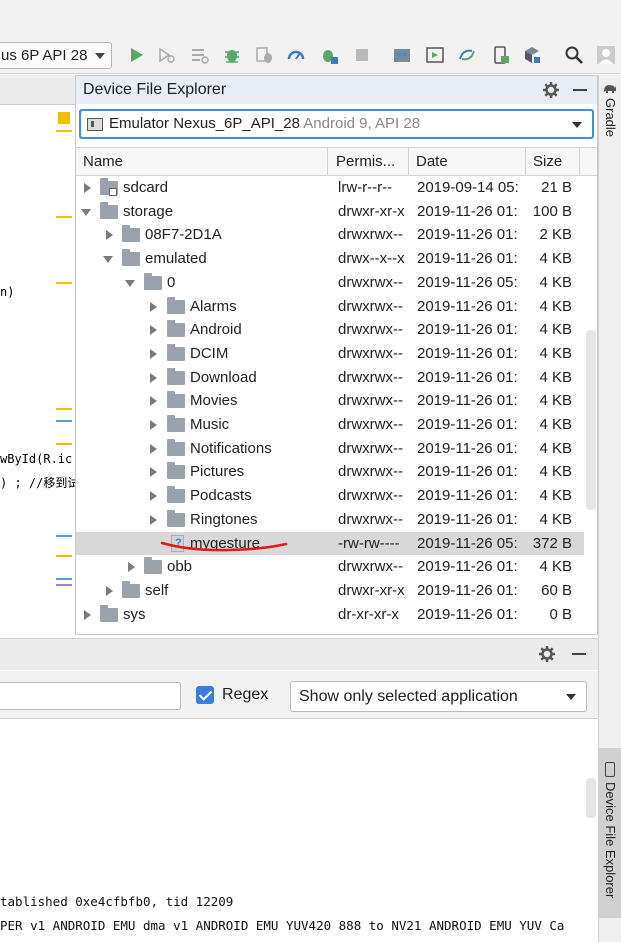  What do you see at coordinates (330, 259) in the screenshot?
I see `table-row: emulated drwx--x--x 2019-11-26 01: 4 KB` at bounding box center [330, 259].